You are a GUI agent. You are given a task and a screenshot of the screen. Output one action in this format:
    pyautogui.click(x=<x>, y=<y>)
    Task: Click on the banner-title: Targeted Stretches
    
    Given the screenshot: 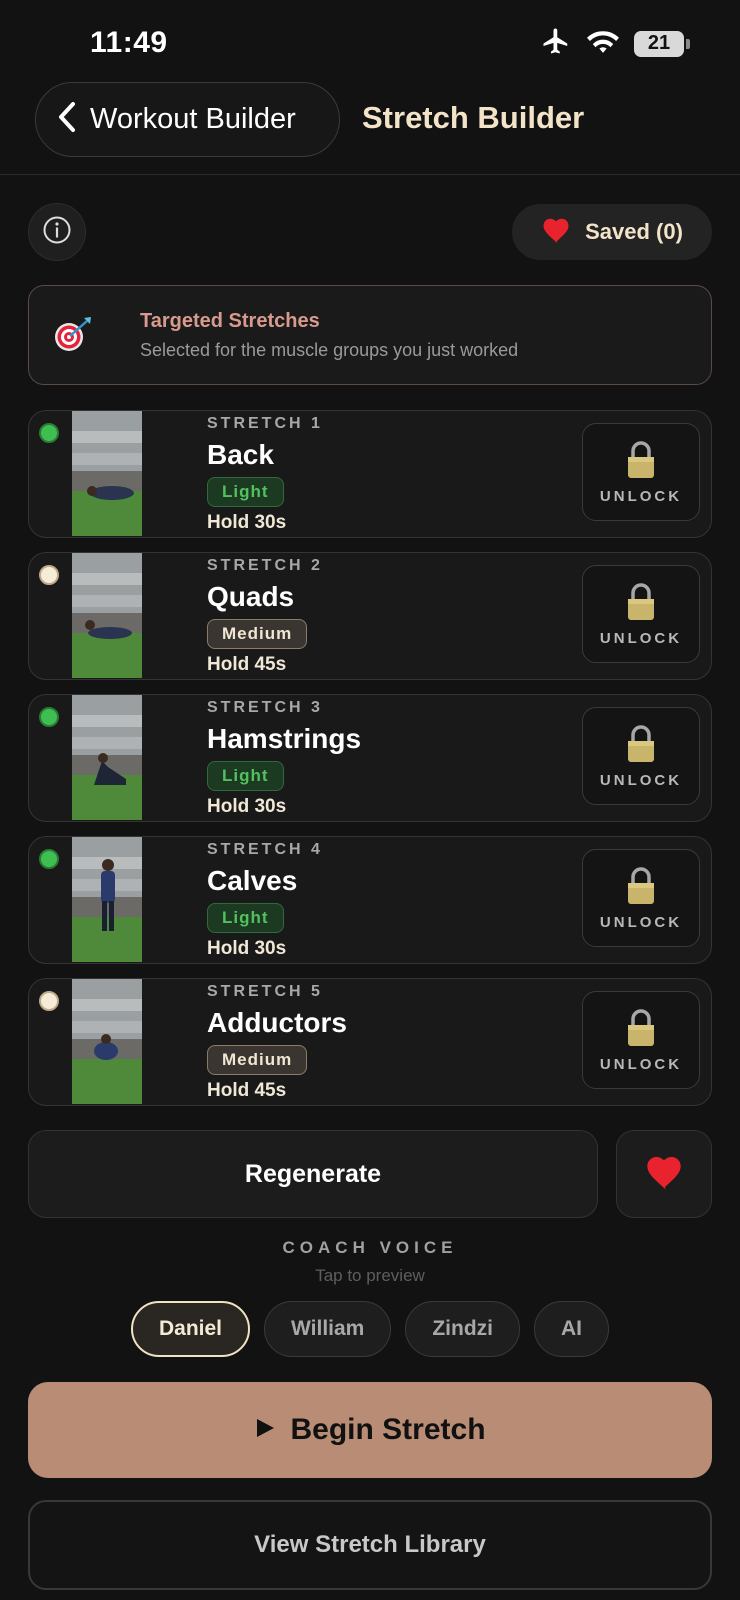 What is the action you would take?
    pyautogui.click(x=230, y=321)
    